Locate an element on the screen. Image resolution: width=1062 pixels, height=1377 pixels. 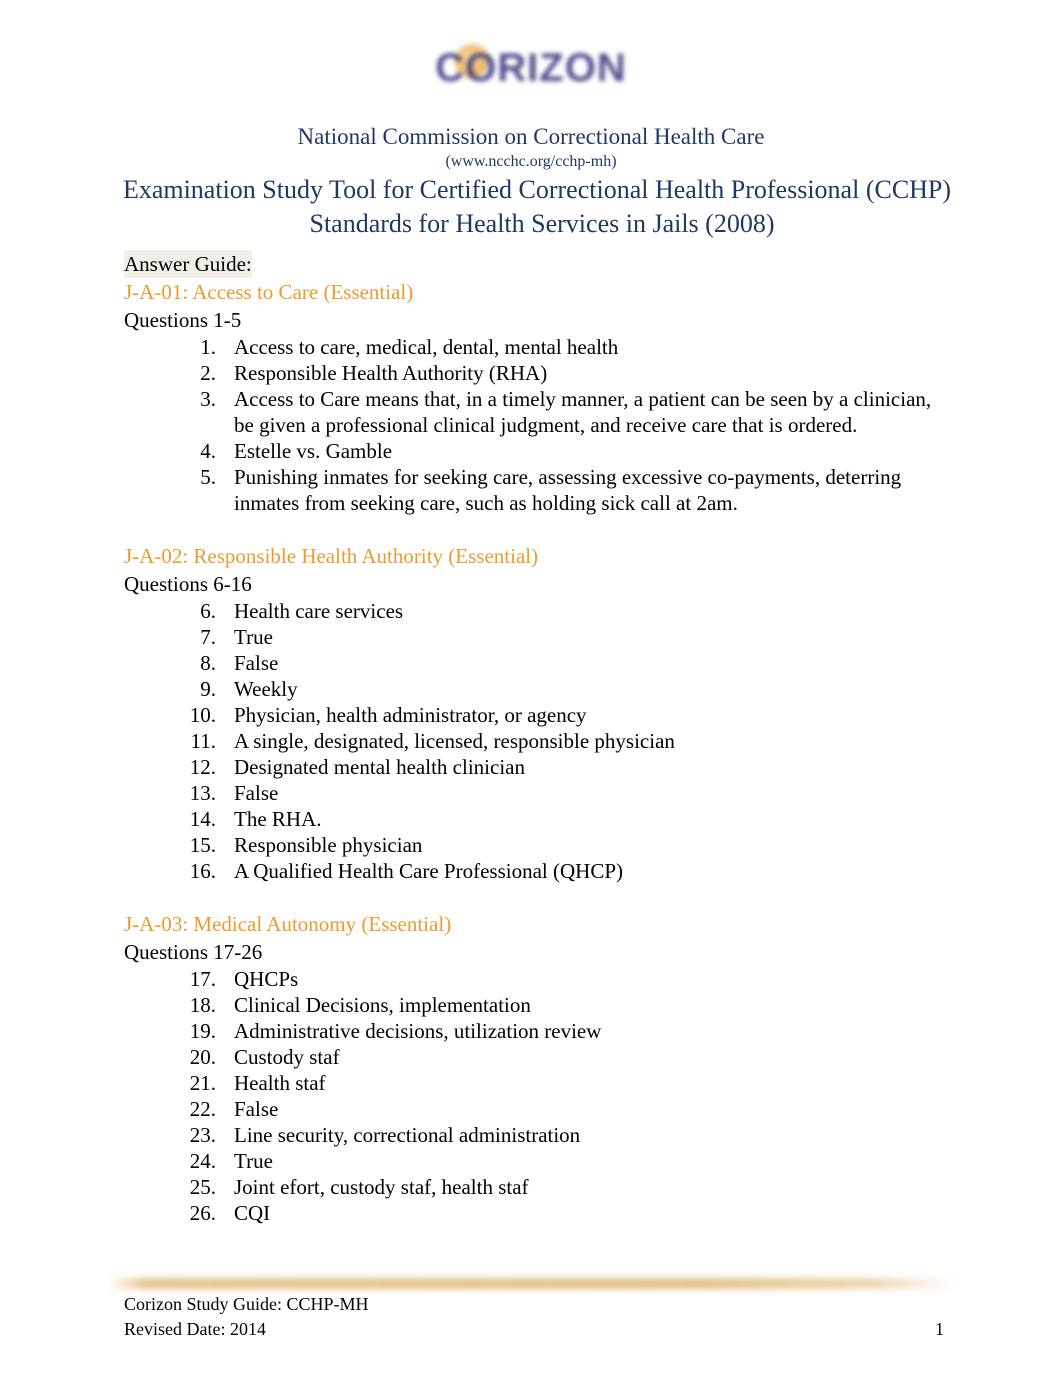
list-item-text: Responsible physician is located at coordinates (328, 845).